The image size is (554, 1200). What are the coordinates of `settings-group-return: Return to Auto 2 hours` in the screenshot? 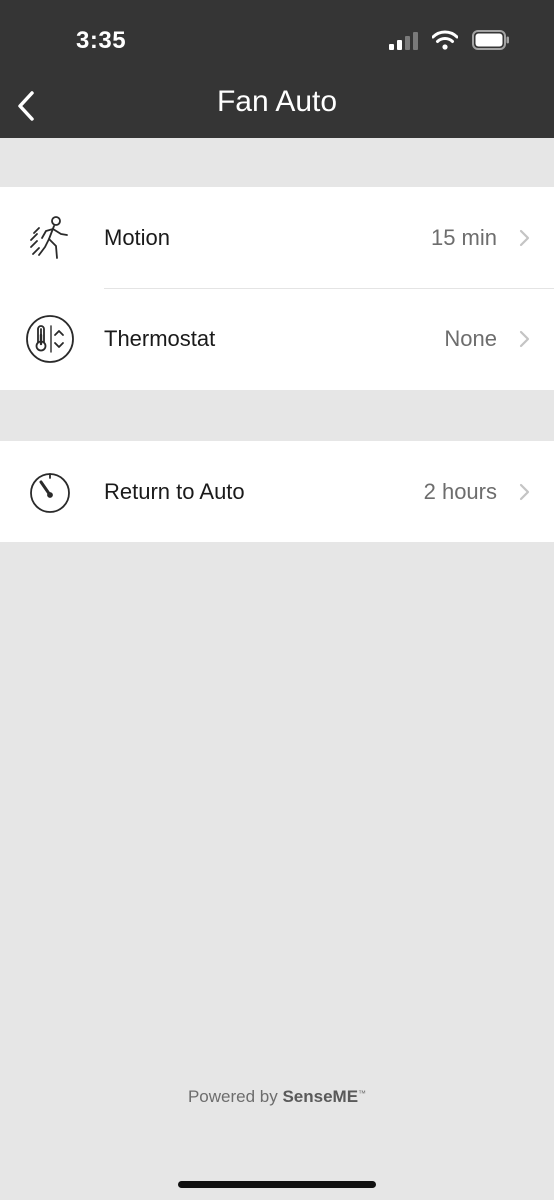 It's located at (277, 491).